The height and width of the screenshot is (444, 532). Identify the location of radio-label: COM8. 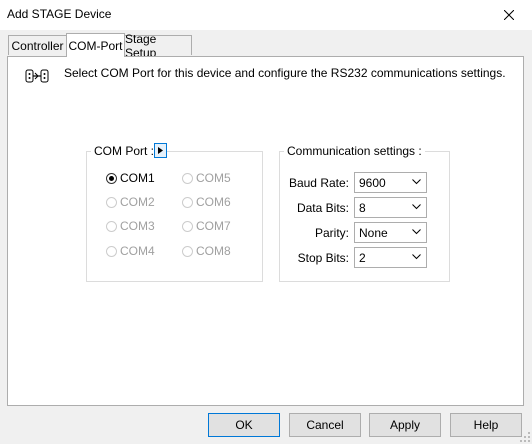
(213, 251).